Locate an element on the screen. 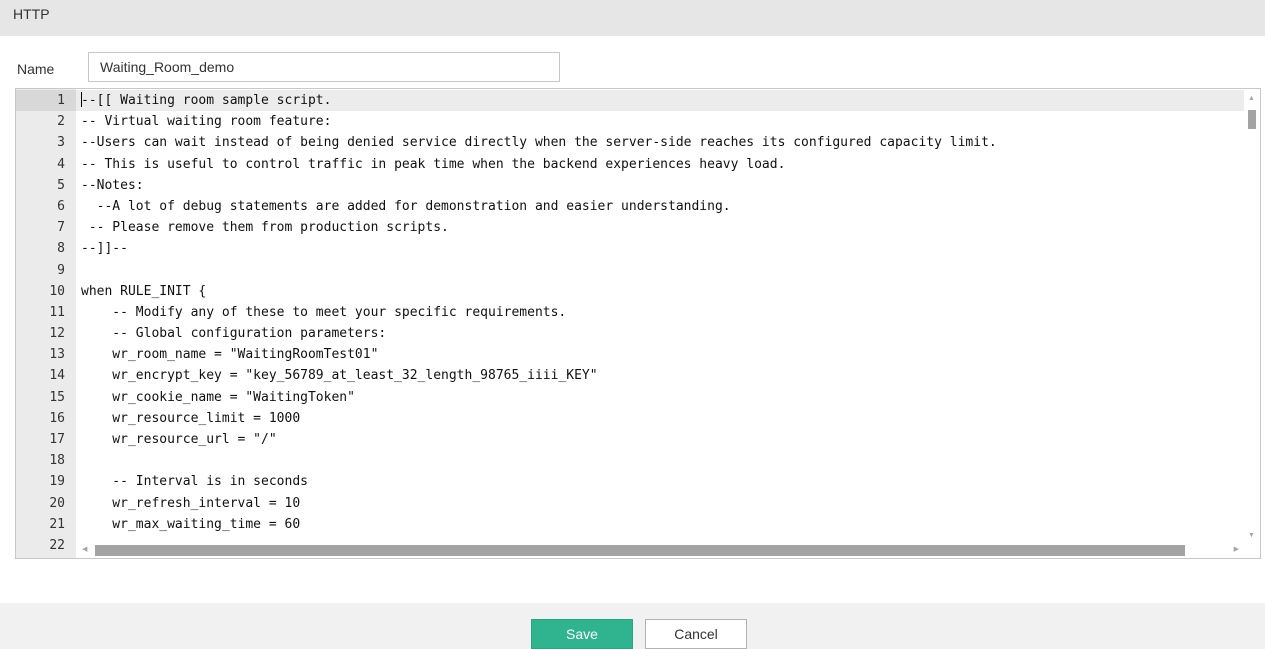  line-number: 9 is located at coordinates (61, 270).